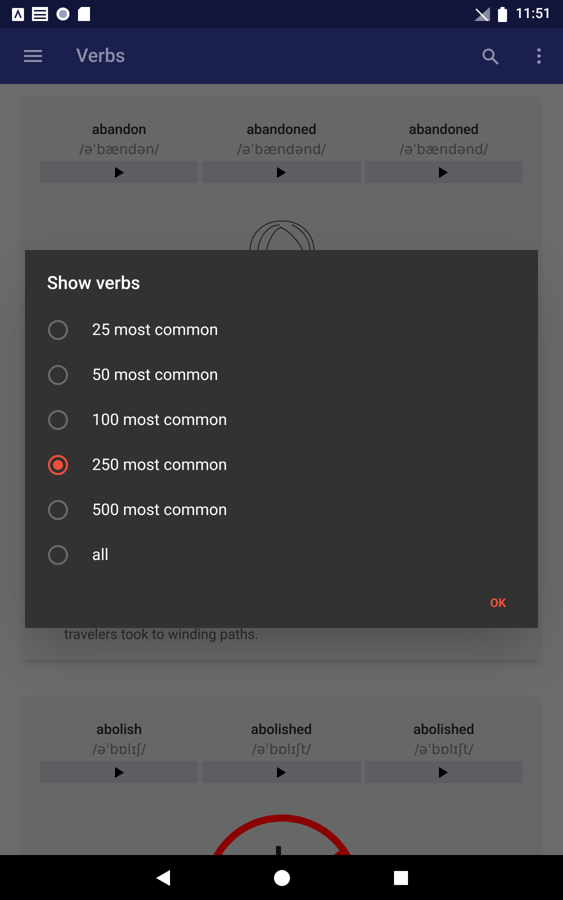 This screenshot has height=900, width=563. What do you see at coordinates (163, 878) in the screenshot?
I see `back-icon` at bounding box center [163, 878].